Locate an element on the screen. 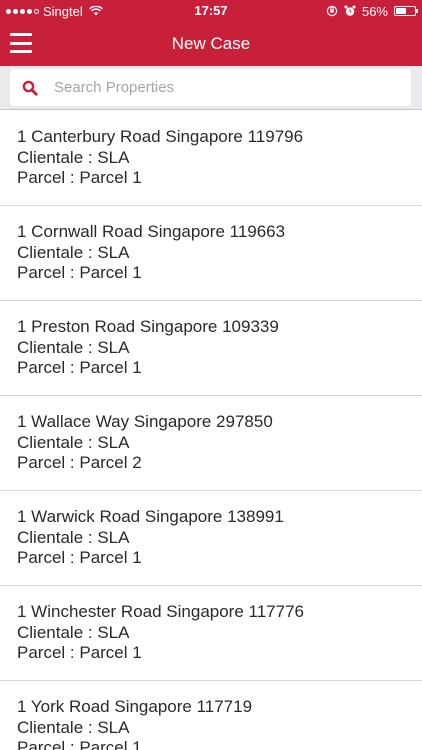 The image size is (422, 750). battery-percent: 56% is located at coordinates (374, 11).